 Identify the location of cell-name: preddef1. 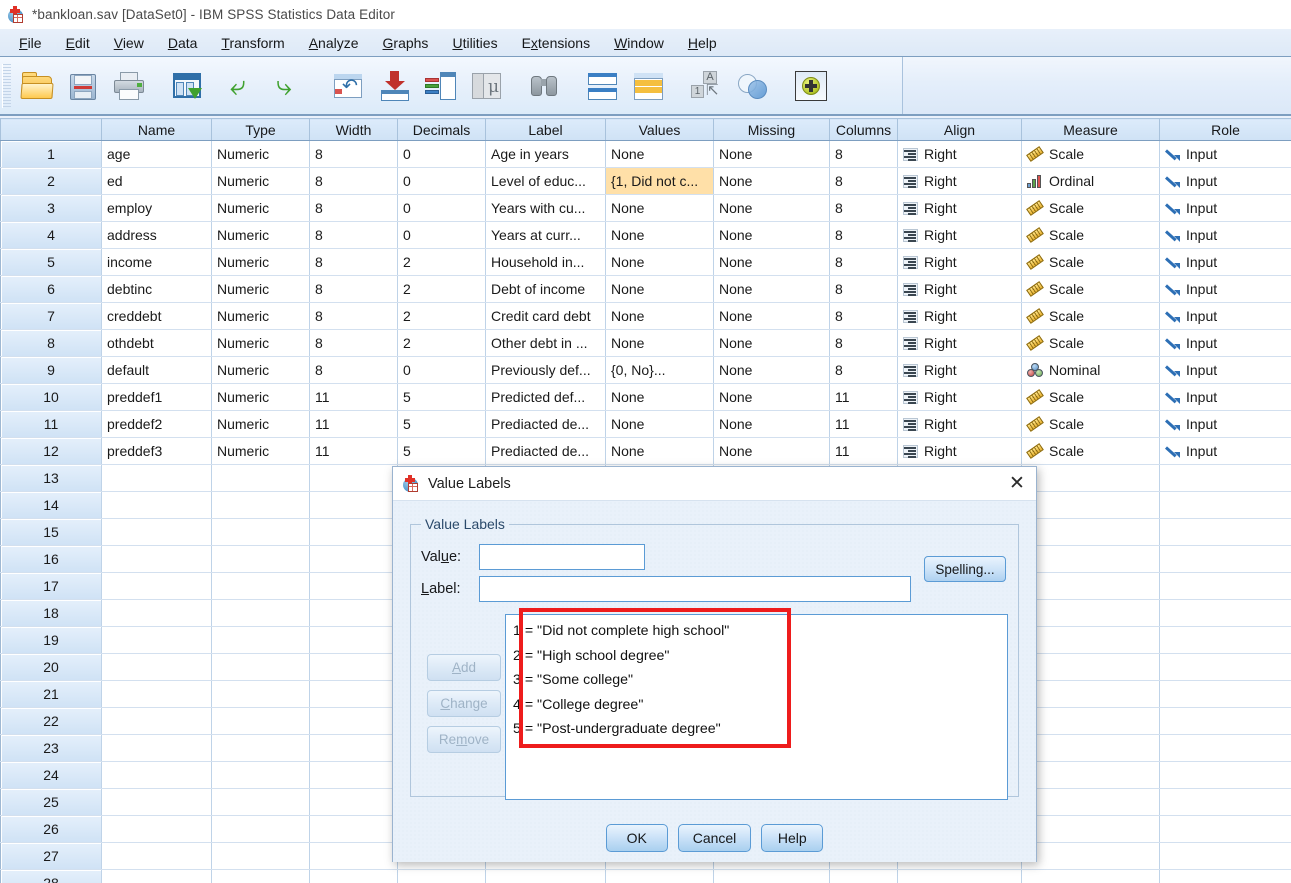
(156, 397).